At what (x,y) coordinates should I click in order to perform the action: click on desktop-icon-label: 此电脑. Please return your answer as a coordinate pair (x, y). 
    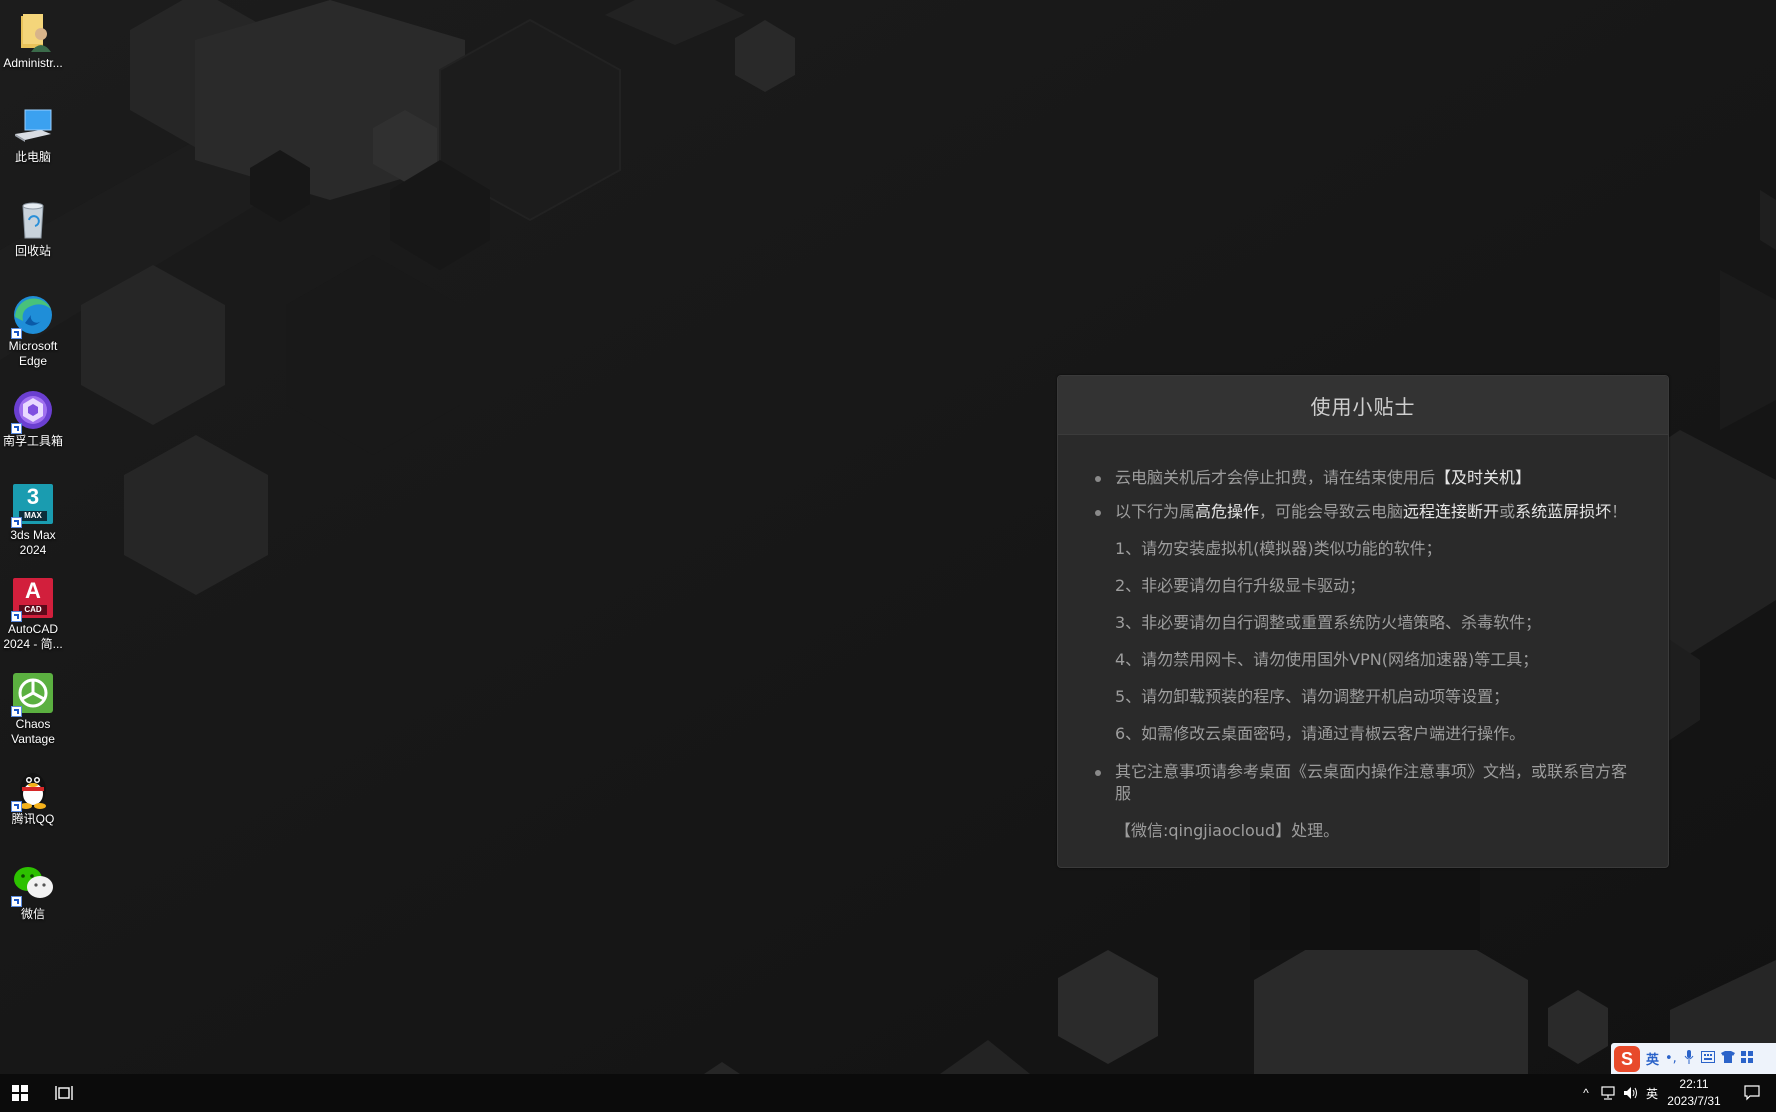
    Looking at the image, I should click on (32, 157).